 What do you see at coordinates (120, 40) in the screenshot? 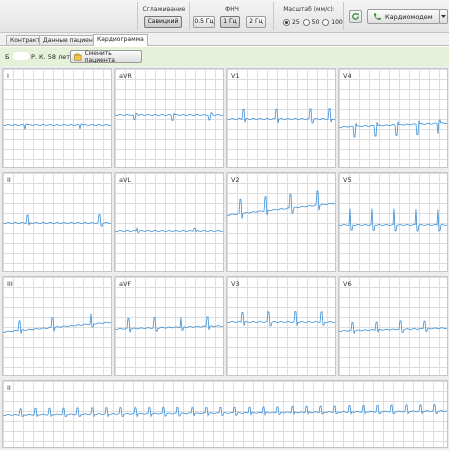
I see `tab-cardiogram: Кардиограмма` at bounding box center [120, 40].